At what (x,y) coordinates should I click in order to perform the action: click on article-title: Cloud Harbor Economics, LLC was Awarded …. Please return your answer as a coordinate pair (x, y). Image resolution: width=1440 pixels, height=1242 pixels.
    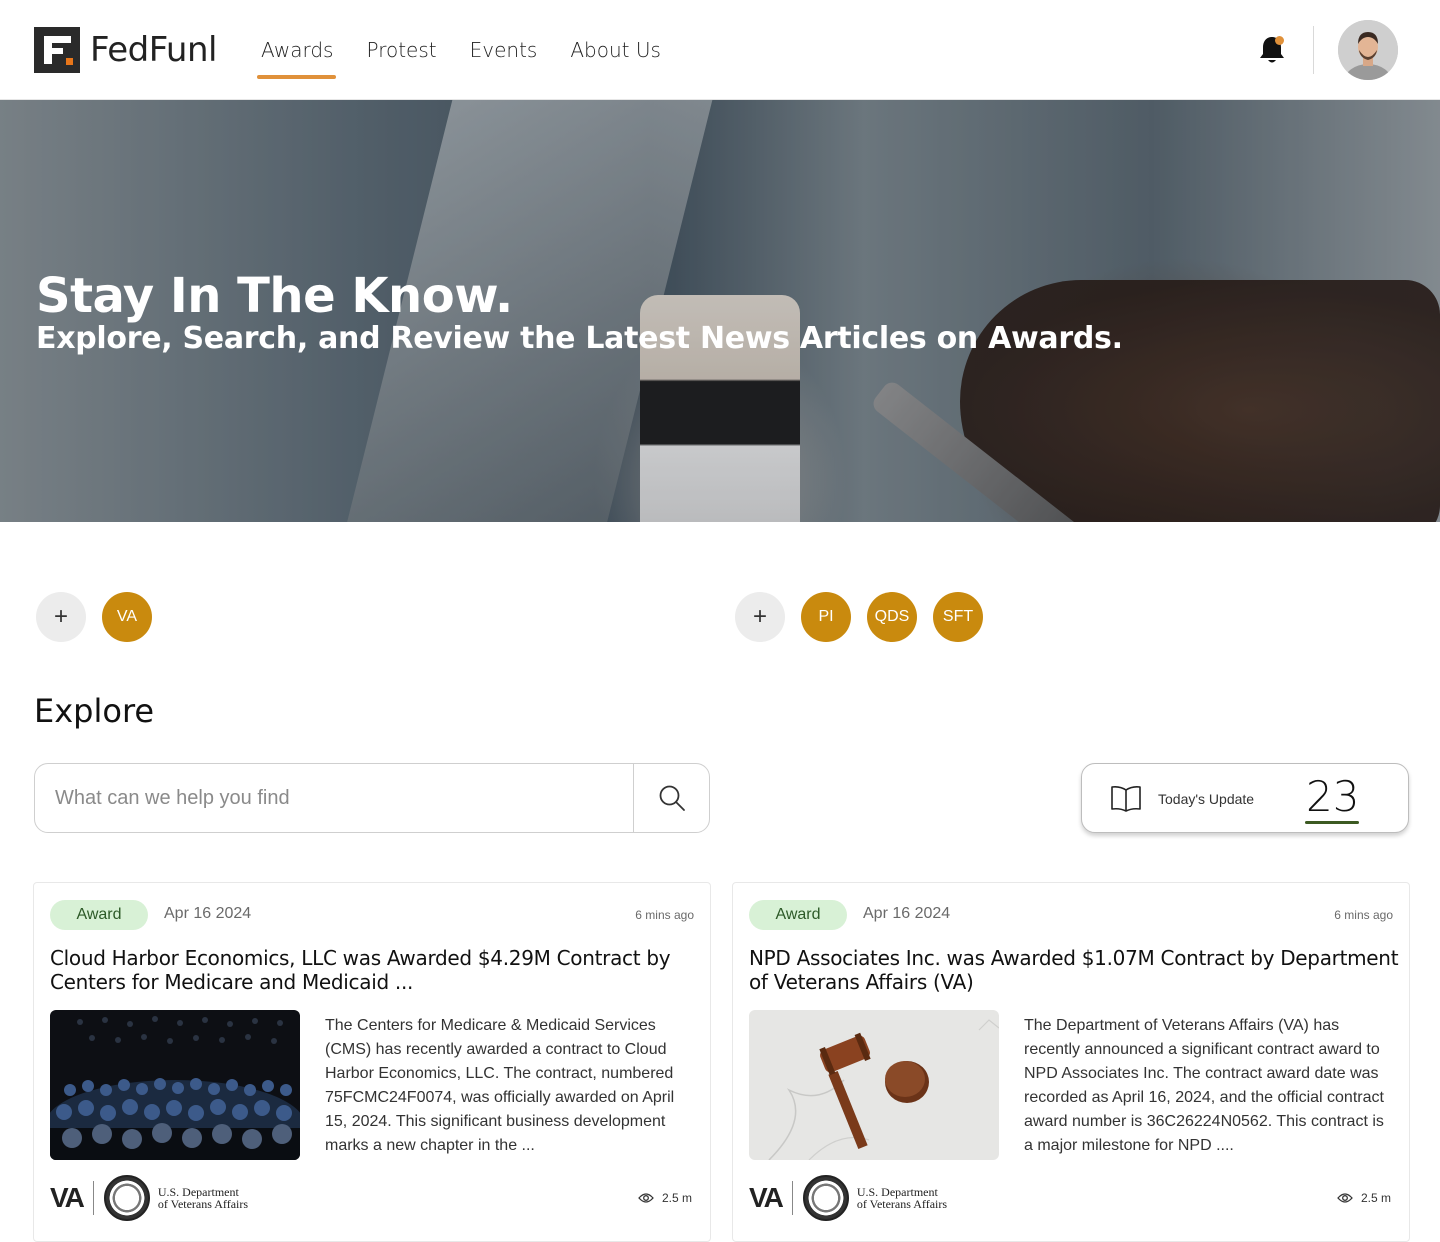
    Looking at the image, I should click on (375, 970).